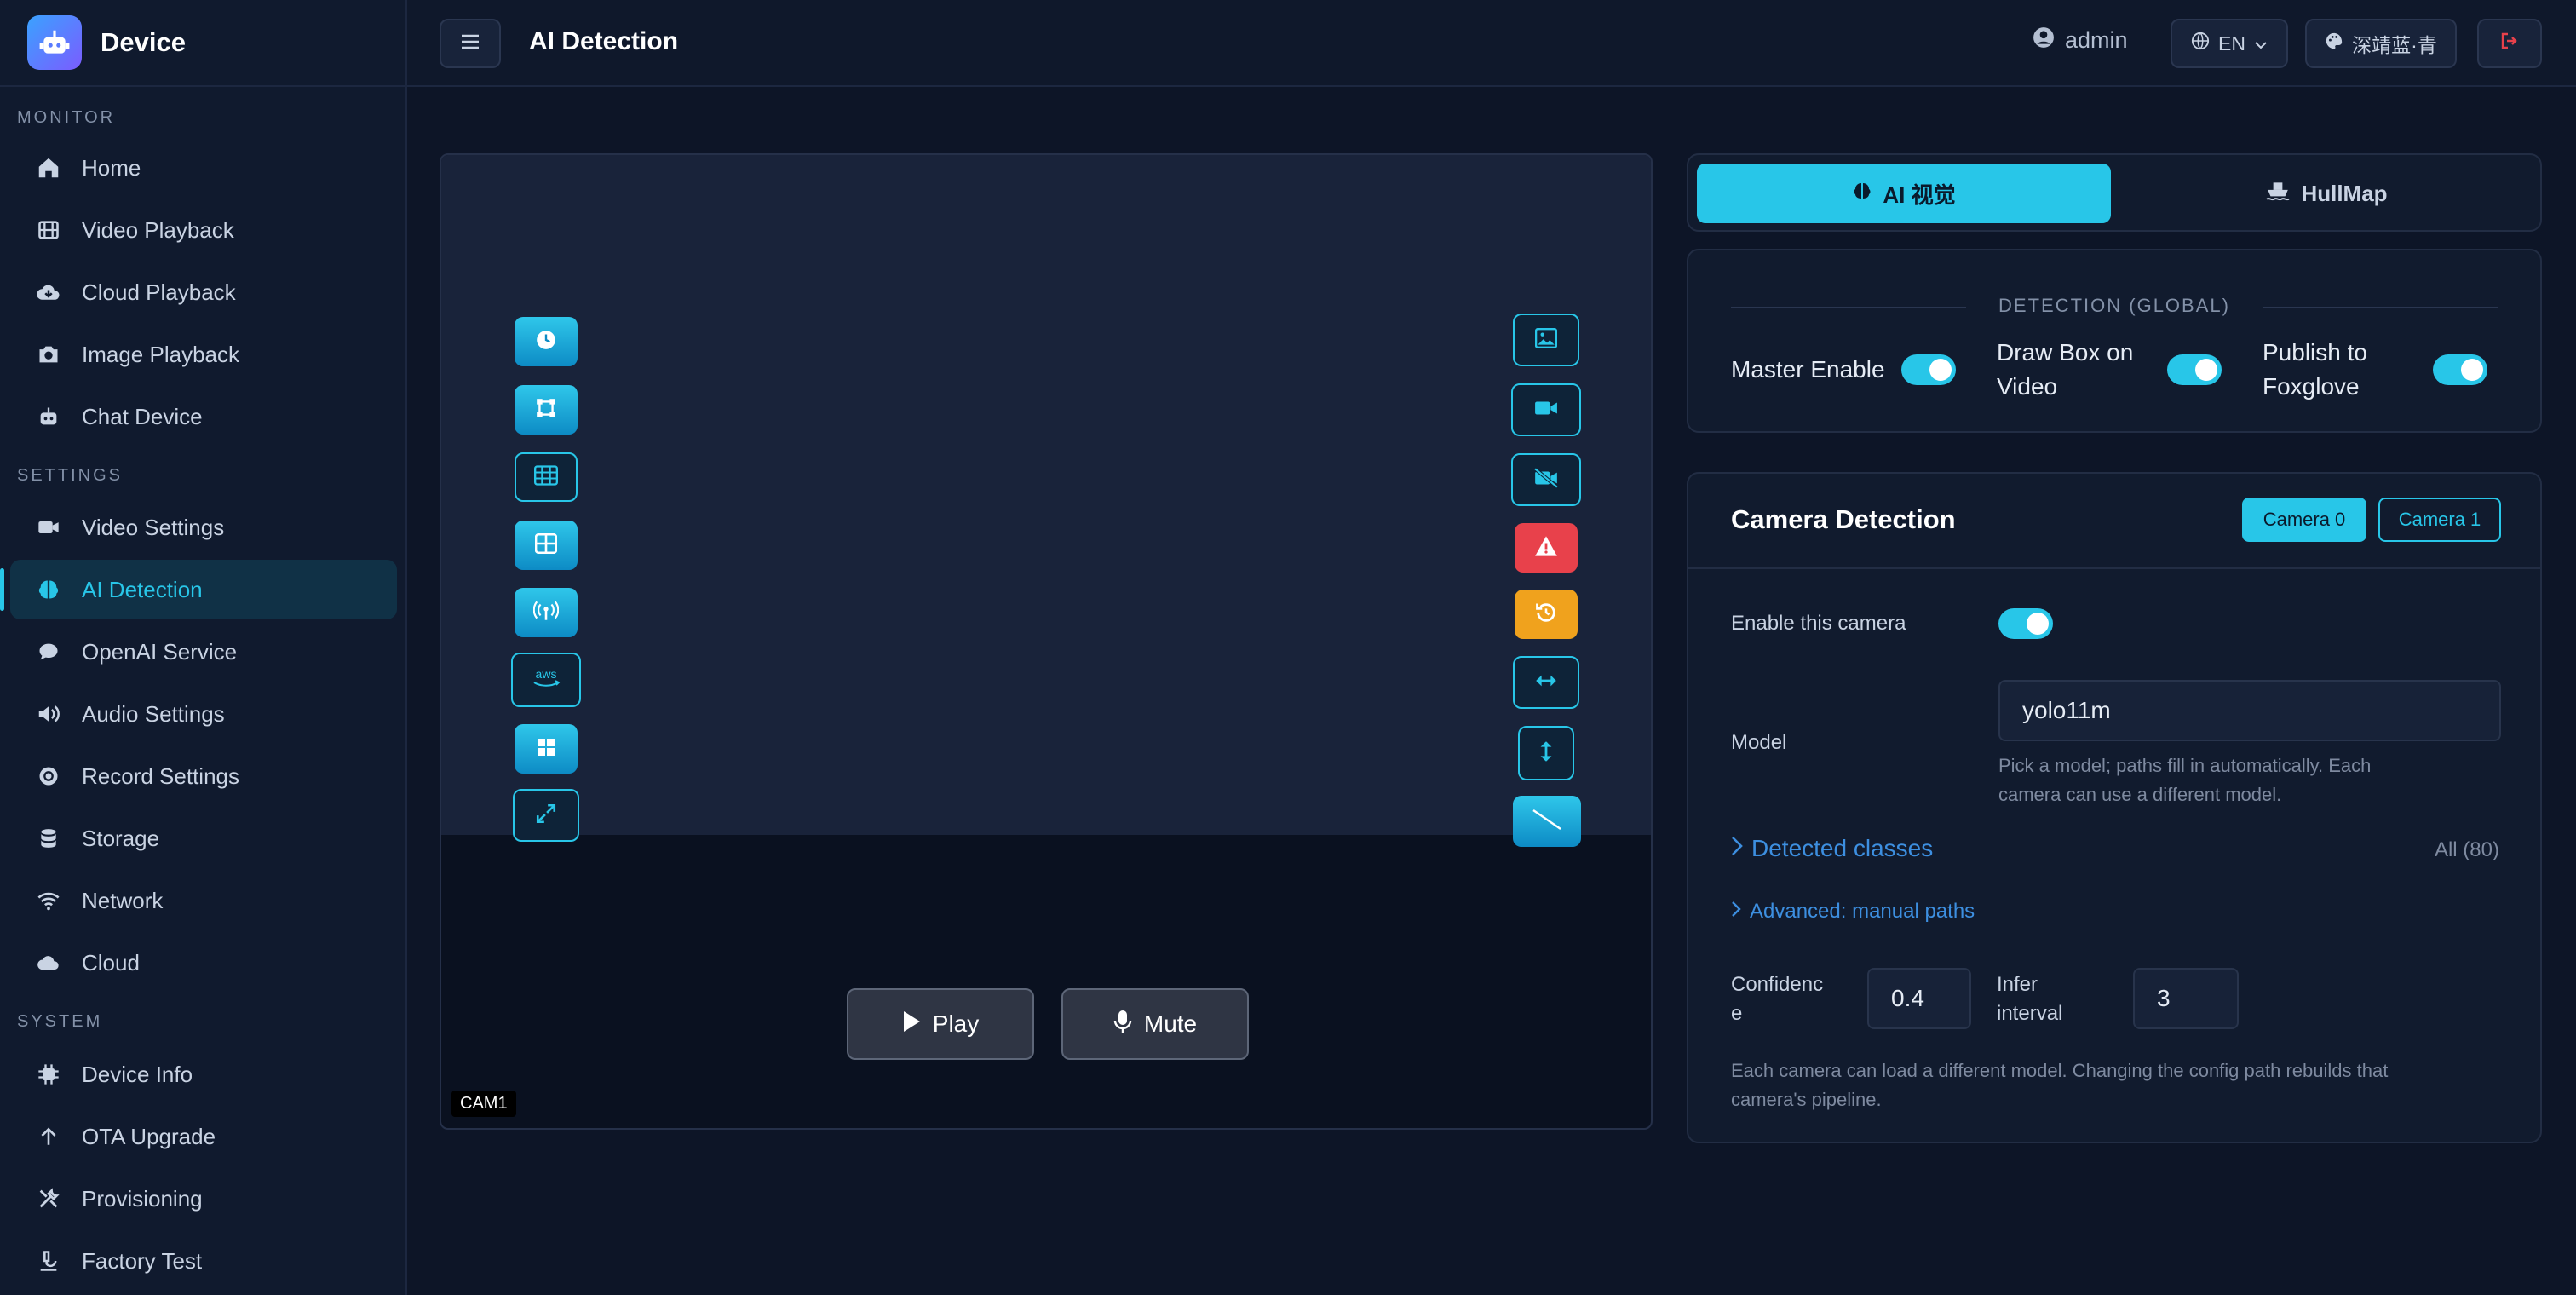 Image resolution: width=2576 pixels, height=1295 pixels. What do you see at coordinates (49, 293) in the screenshot?
I see `cloud-download-icon` at bounding box center [49, 293].